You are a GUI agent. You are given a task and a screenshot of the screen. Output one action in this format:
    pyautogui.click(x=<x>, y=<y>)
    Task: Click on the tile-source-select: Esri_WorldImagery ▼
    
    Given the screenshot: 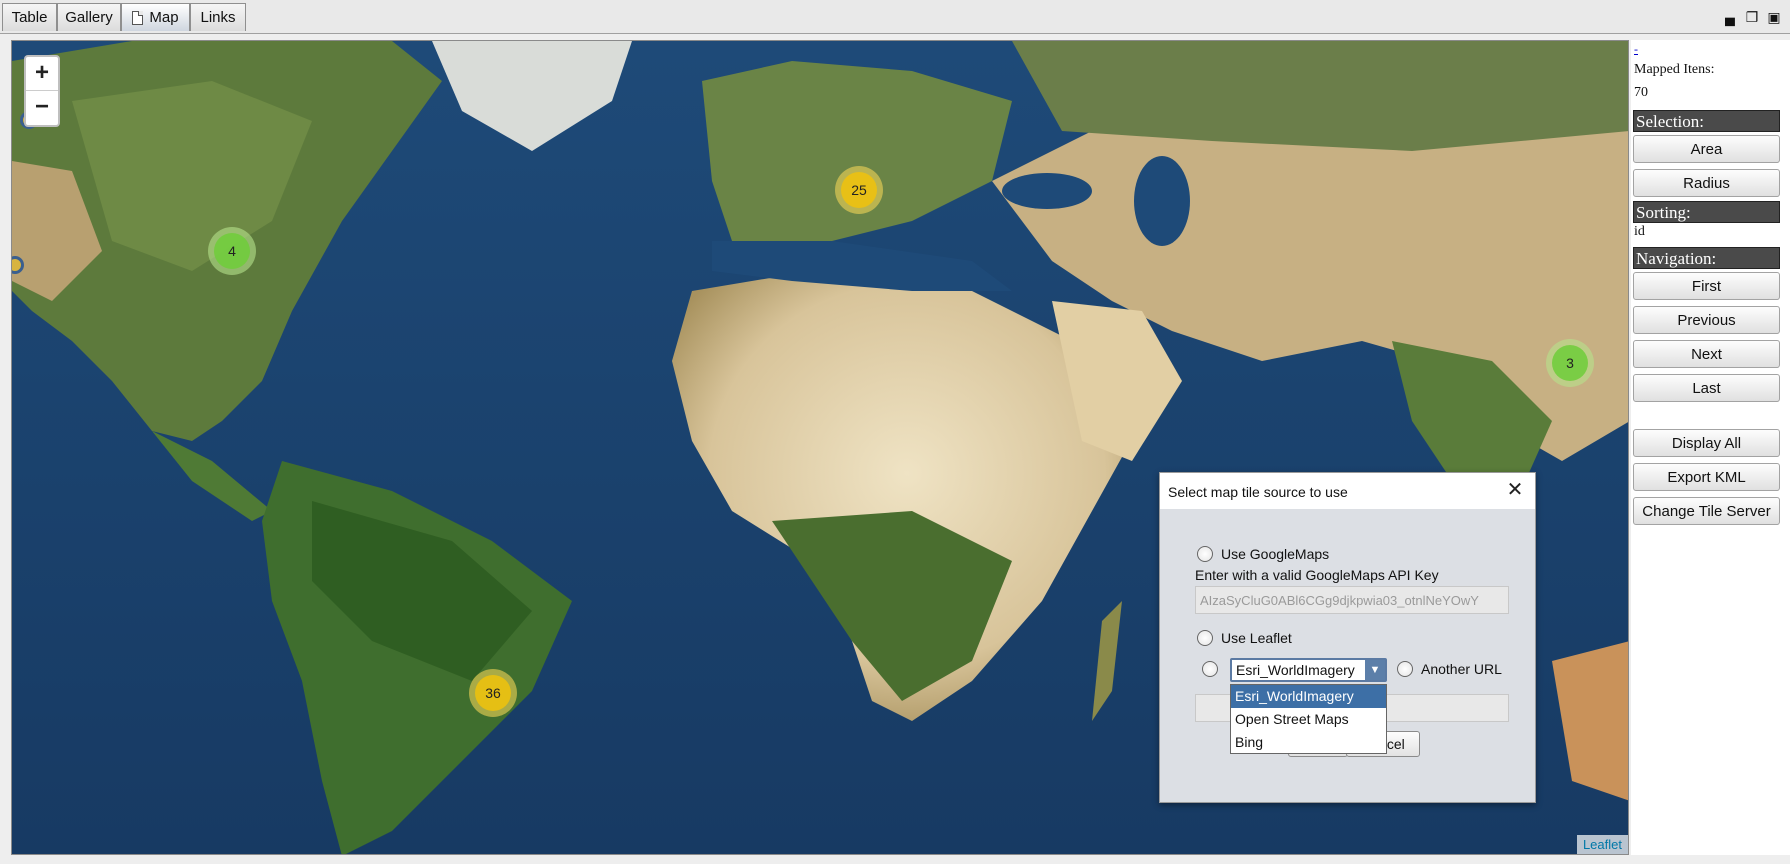 What is the action you would take?
    pyautogui.click(x=1308, y=670)
    